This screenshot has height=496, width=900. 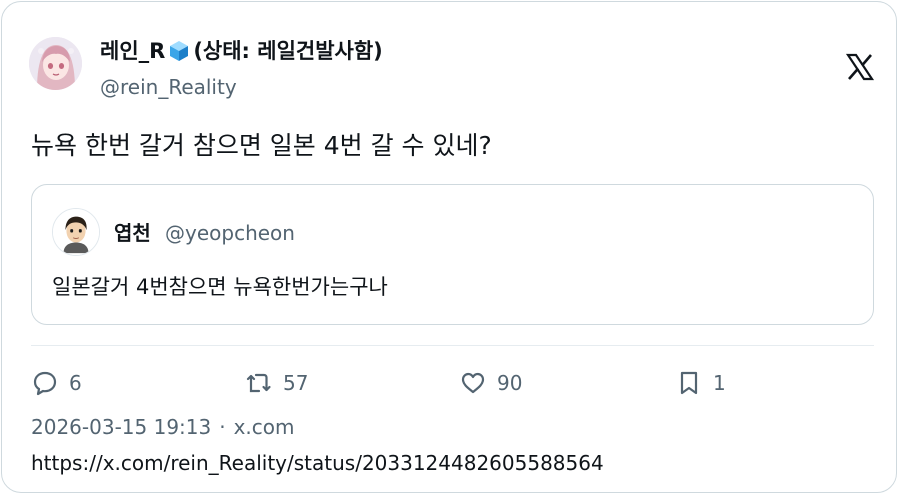 What do you see at coordinates (261, 145) in the screenshot?
I see `tweet-text: 뉴욕 한번 갈거 참으면 일본 4번 갈 수 있네?` at bounding box center [261, 145].